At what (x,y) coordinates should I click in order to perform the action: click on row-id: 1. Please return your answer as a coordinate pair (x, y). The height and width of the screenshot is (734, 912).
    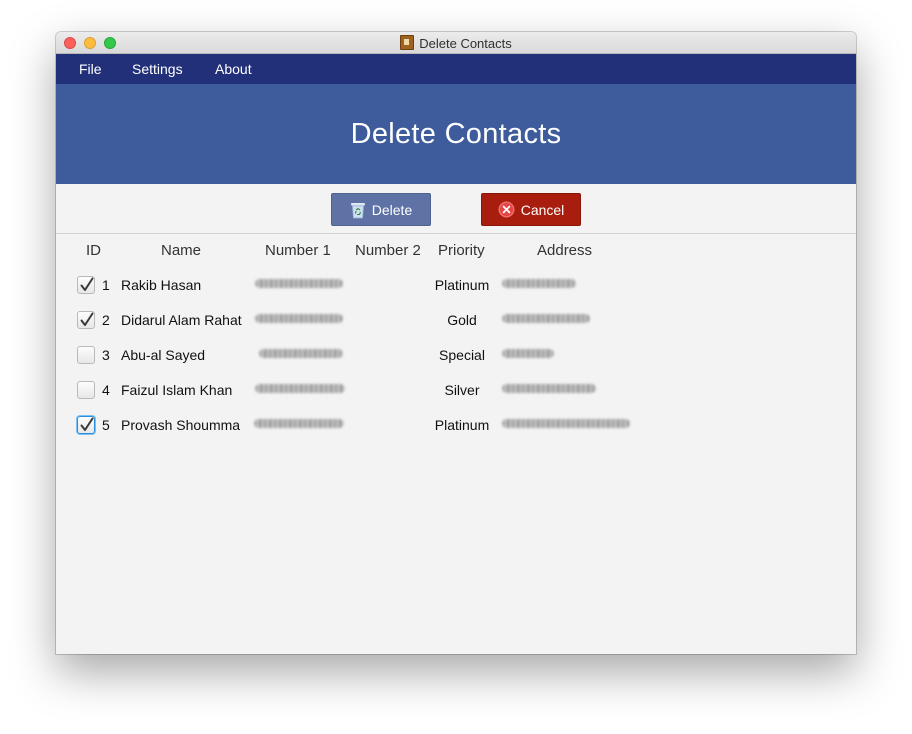
    Looking at the image, I should click on (106, 285).